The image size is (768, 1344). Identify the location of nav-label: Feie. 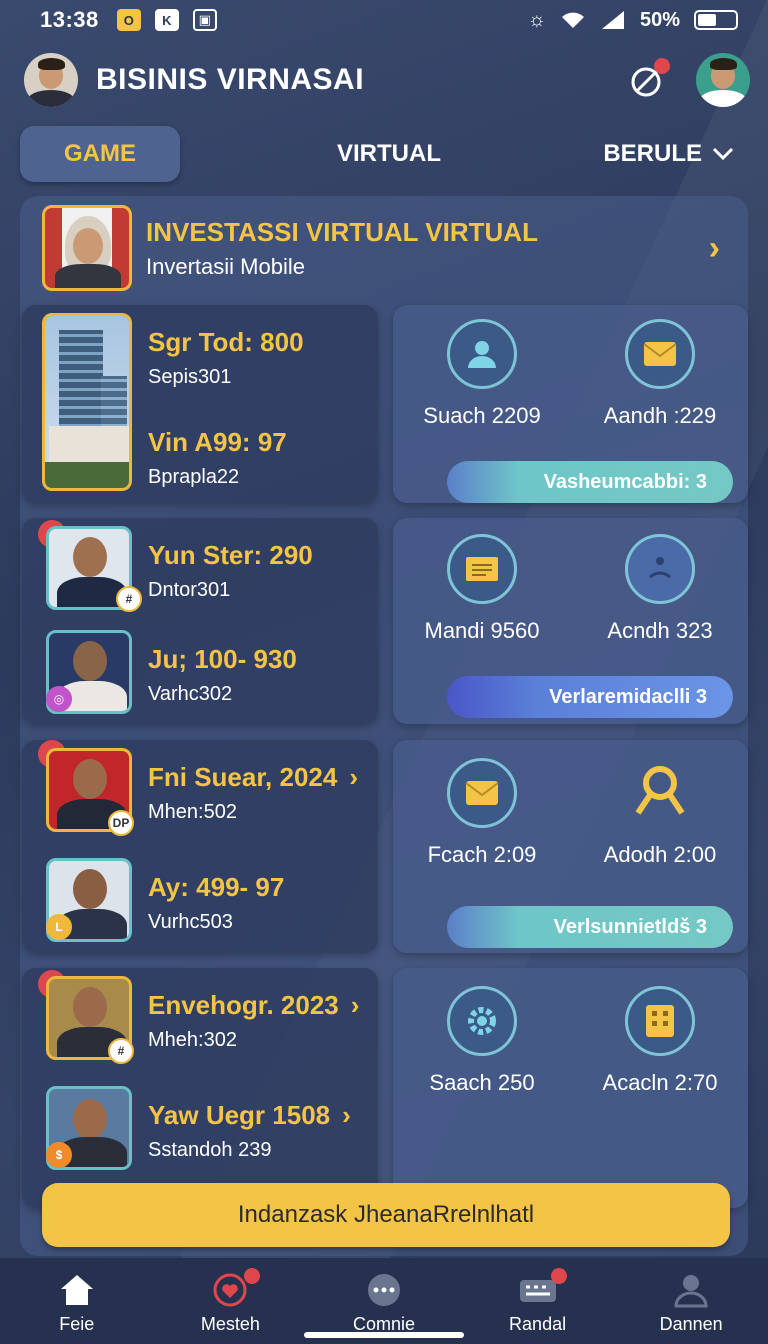
(77, 1324).